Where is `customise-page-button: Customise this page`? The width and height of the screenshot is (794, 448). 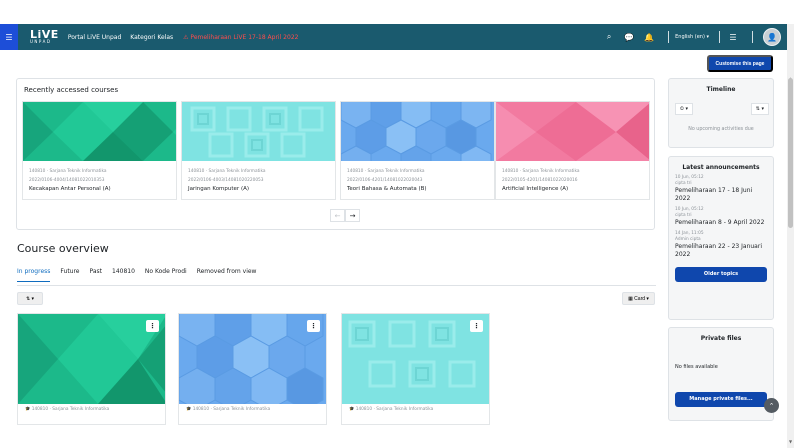 customise-page-button: Customise this page is located at coordinates (740, 63).